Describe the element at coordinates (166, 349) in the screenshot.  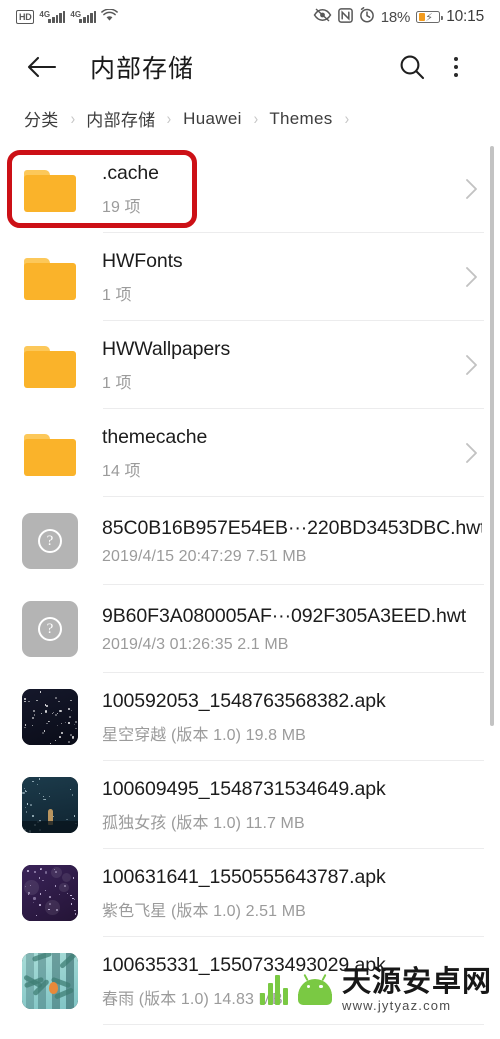
I see `list-item-name: HWWallpapers` at that location.